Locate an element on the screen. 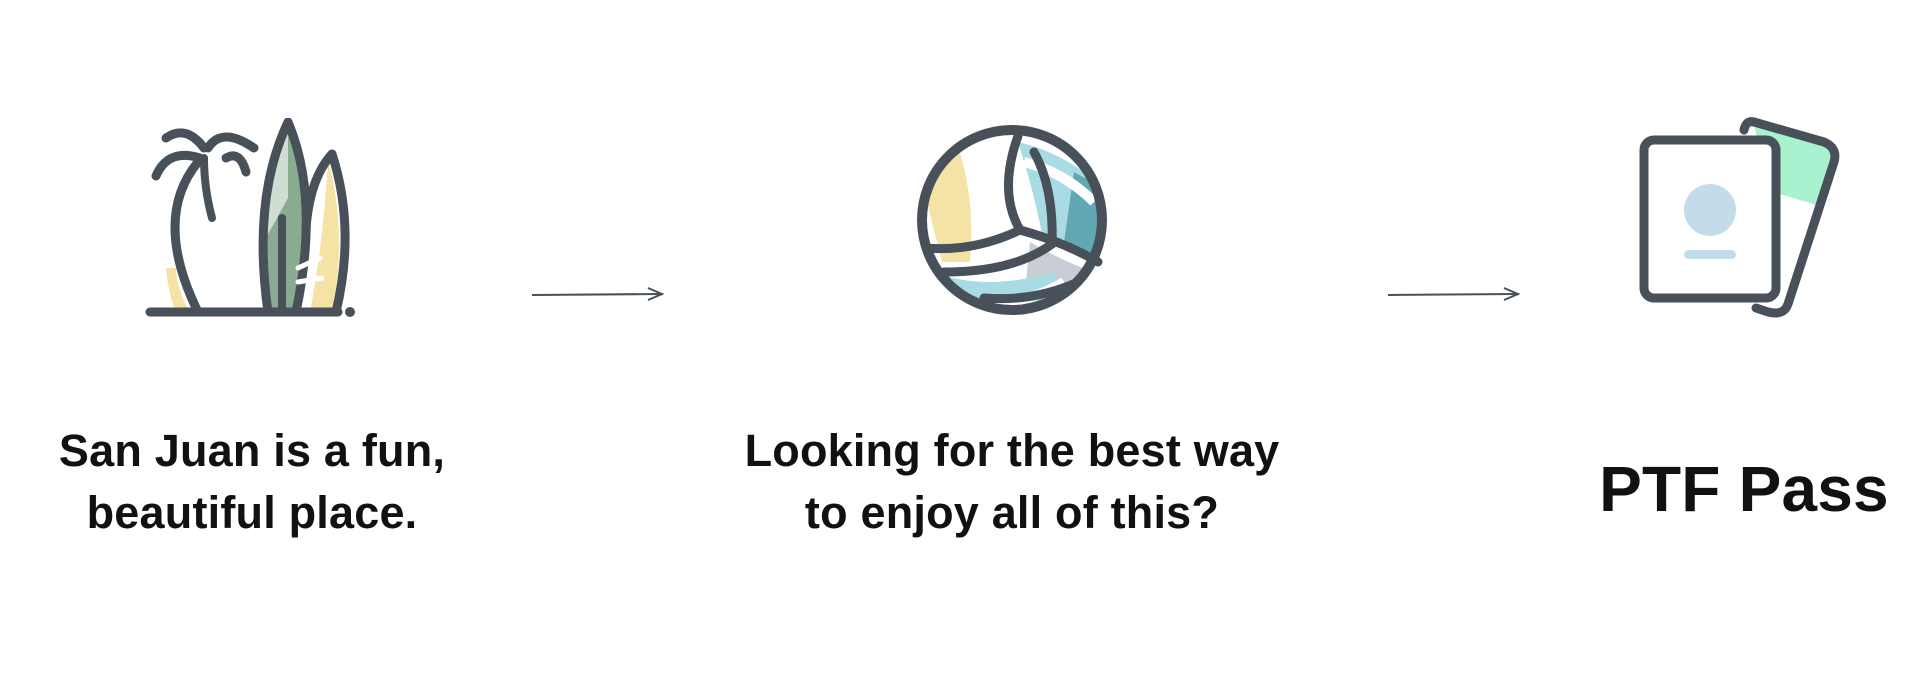 This screenshot has height=677, width=1920. caption-line: San Juan is a fun, is located at coordinates (252, 450).